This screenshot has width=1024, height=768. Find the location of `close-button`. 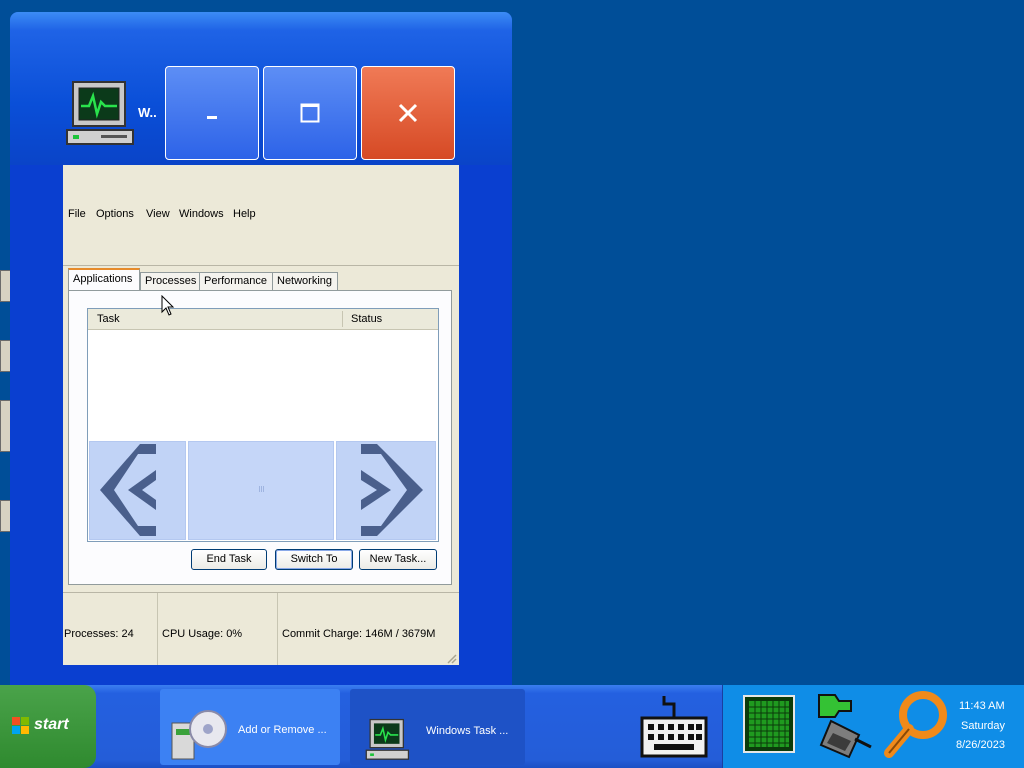

close-button is located at coordinates (408, 113).